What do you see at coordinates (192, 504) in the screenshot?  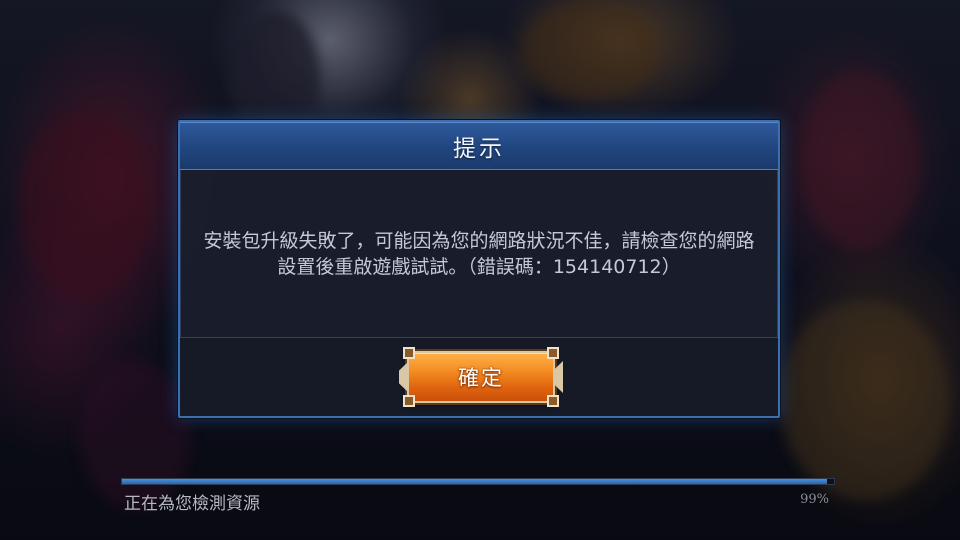 I see `loading-status-text: 正在為您檢測資源` at bounding box center [192, 504].